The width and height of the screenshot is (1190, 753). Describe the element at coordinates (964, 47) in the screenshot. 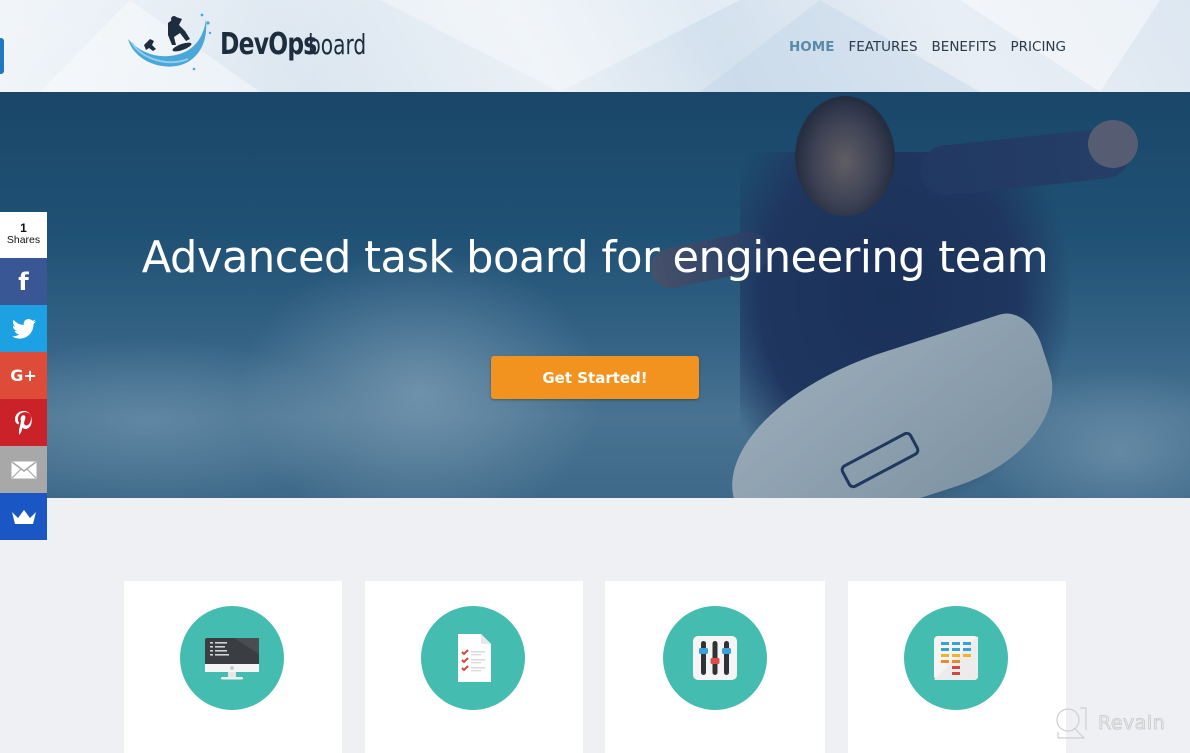

I see `nav-benefits: BENEFITS` at that location.